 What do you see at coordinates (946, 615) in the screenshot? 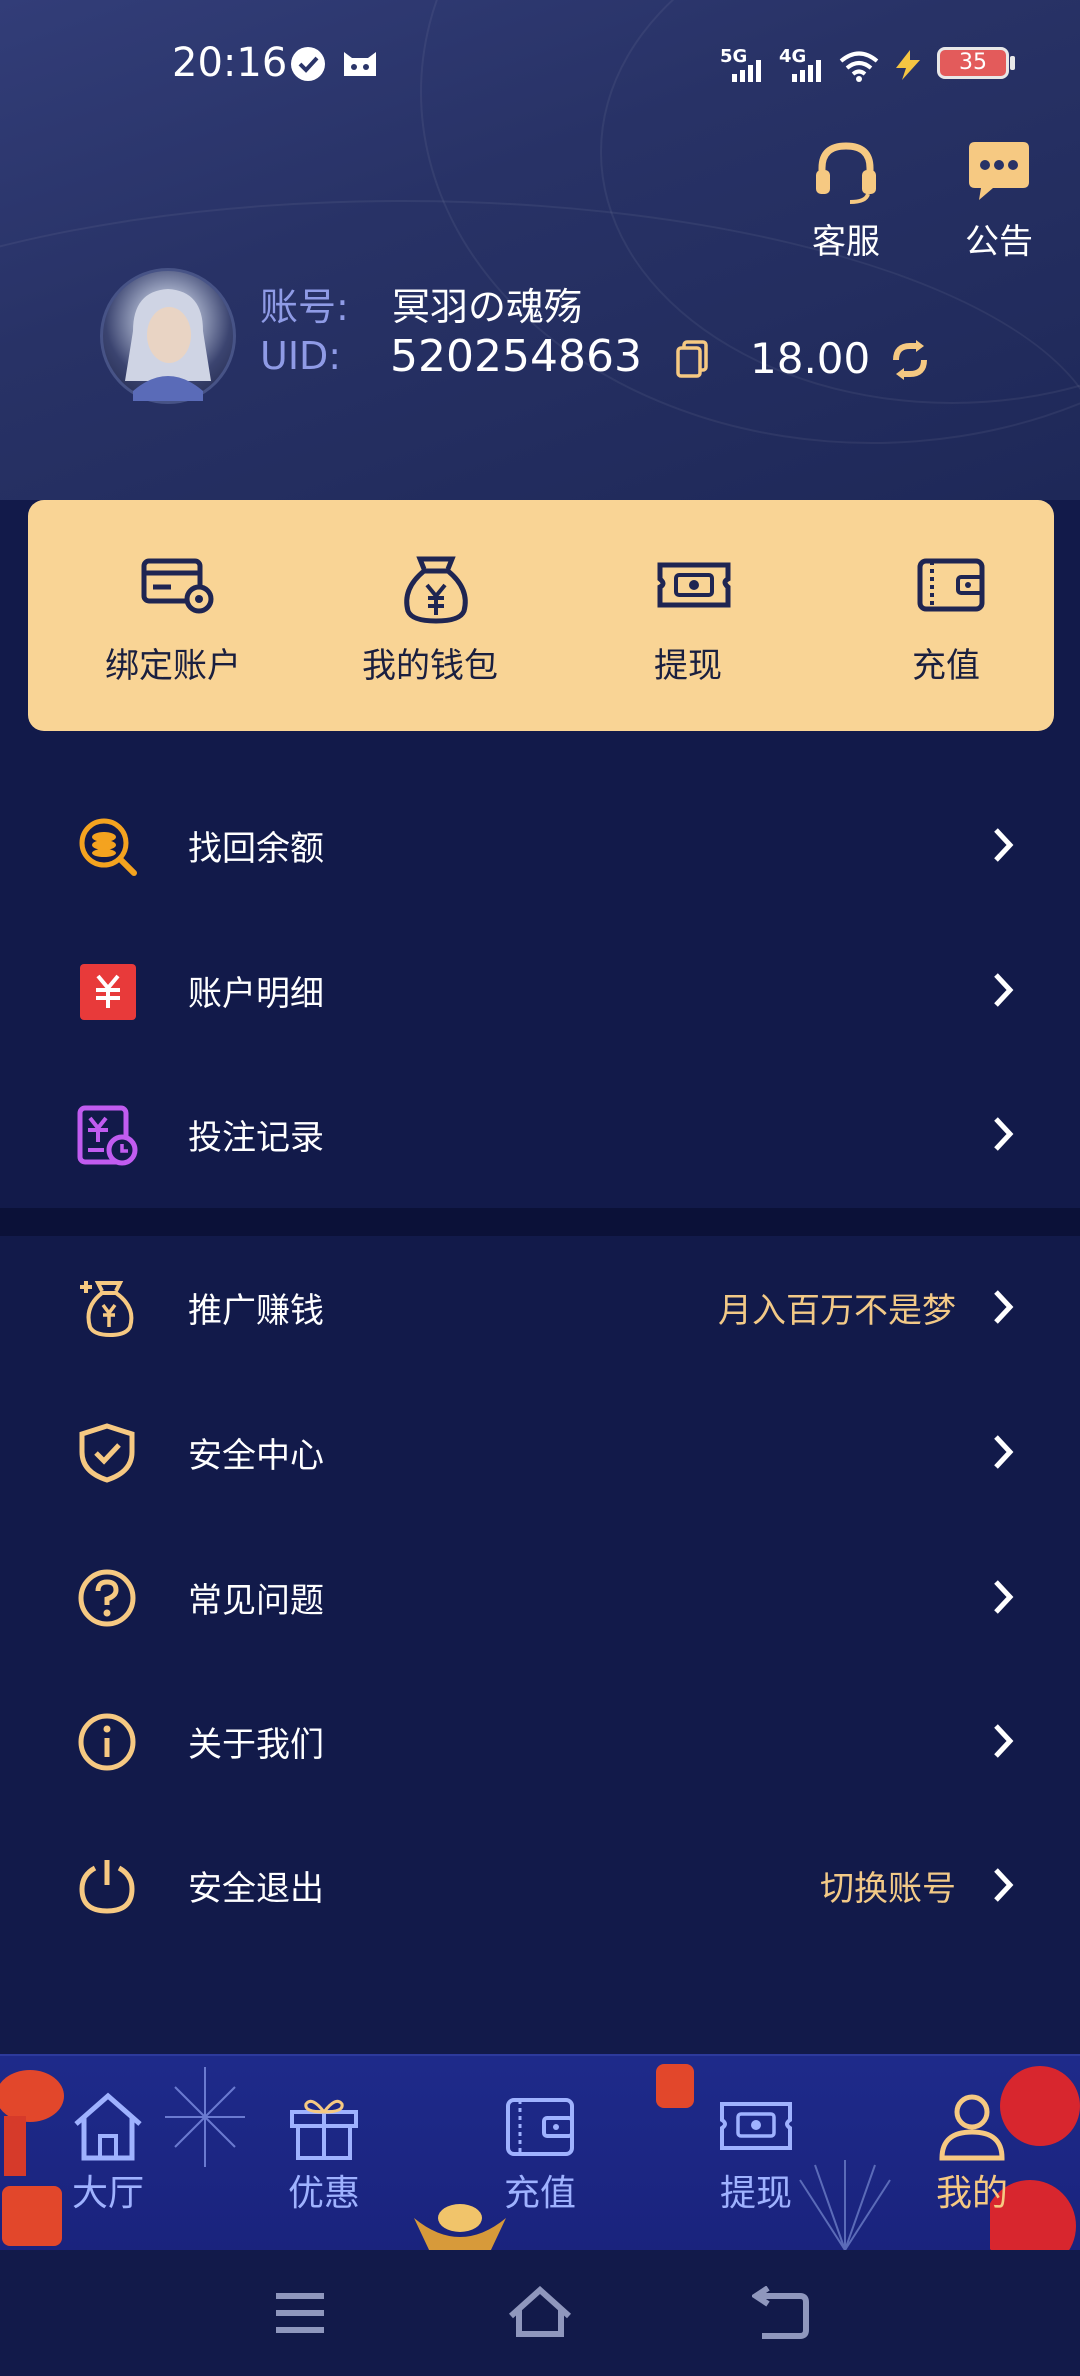
I see `recharge-button: 充值` at bounding box center [946, 615].